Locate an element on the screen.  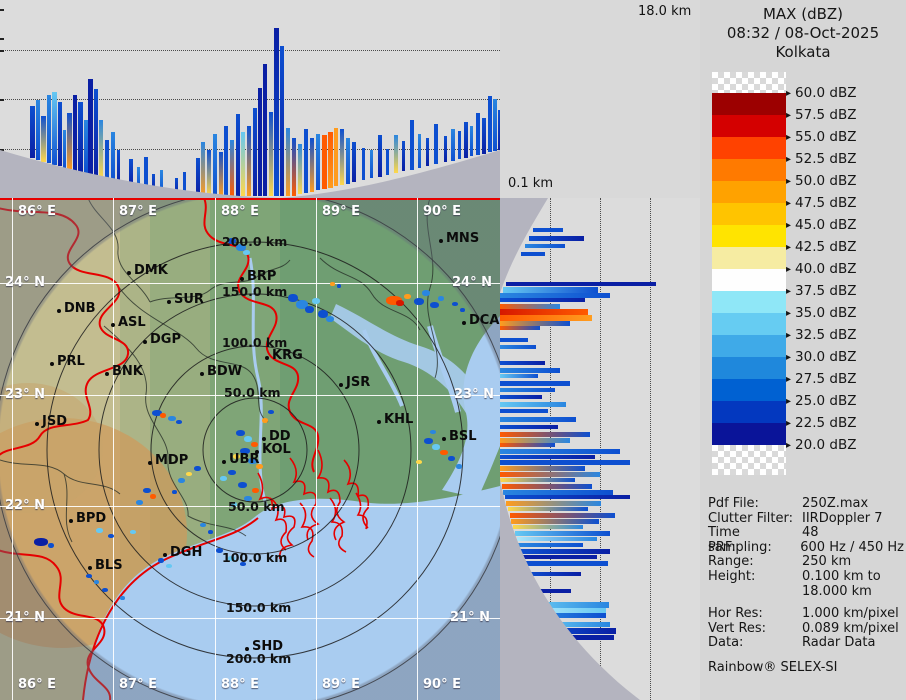
metadata-row: Hor Res: 1.000 km/pixel is located at coordinates (806, 614).